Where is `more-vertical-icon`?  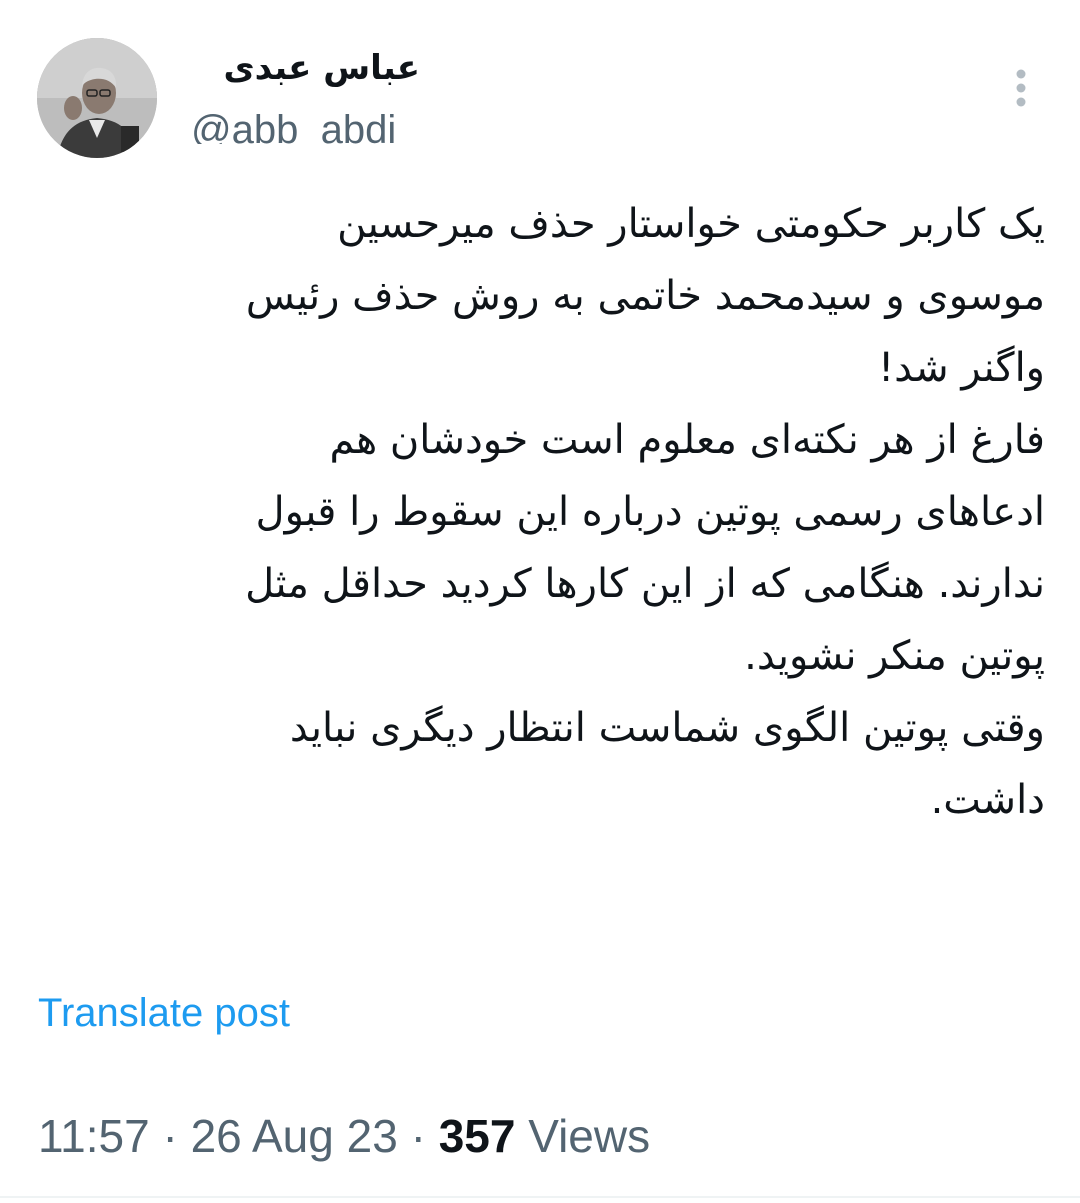 more-vertical-icon is located at coordinates (1021, 88).